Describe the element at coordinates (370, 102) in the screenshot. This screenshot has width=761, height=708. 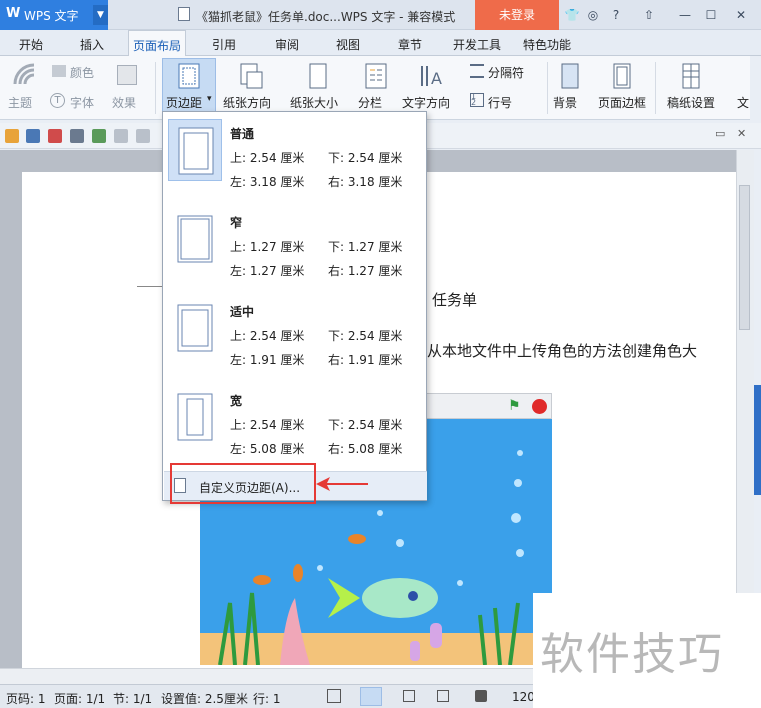
I see `columns-button: 分栏` at that location.